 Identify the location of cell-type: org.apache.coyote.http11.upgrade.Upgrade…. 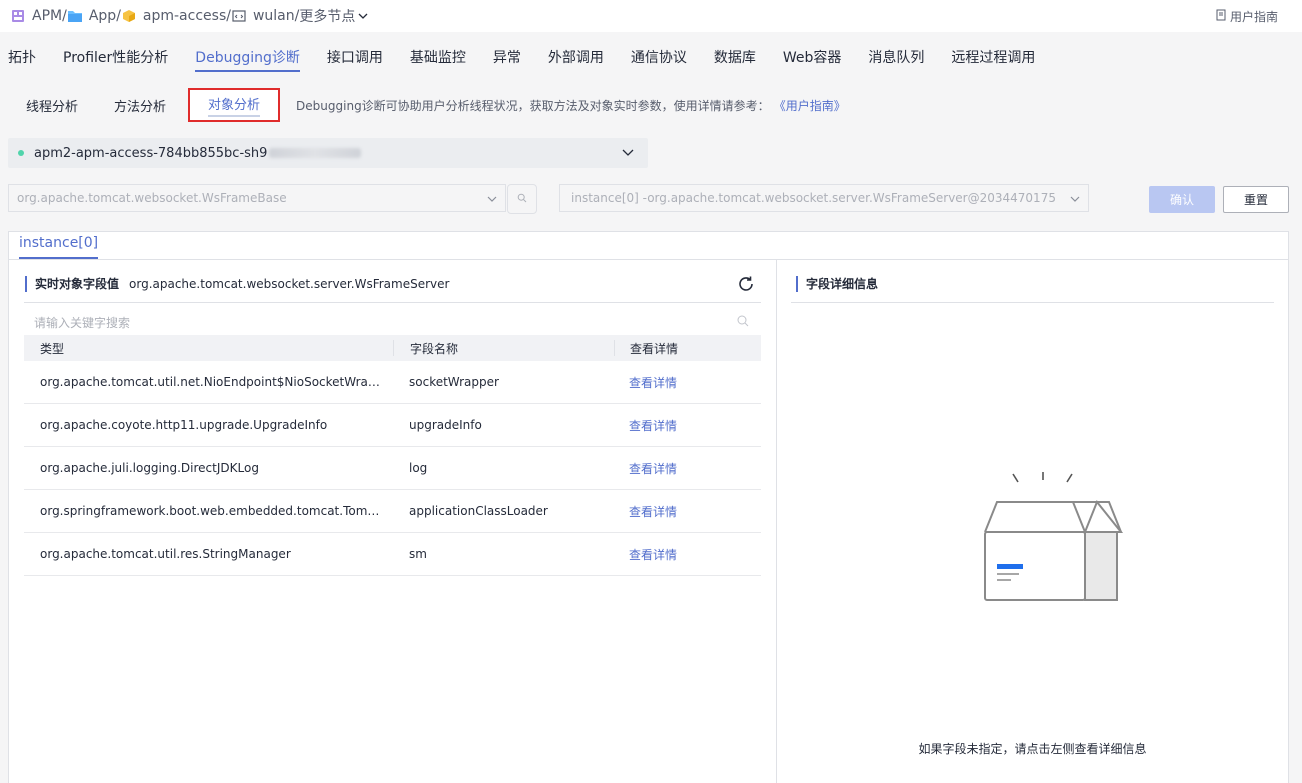
(184, 425).